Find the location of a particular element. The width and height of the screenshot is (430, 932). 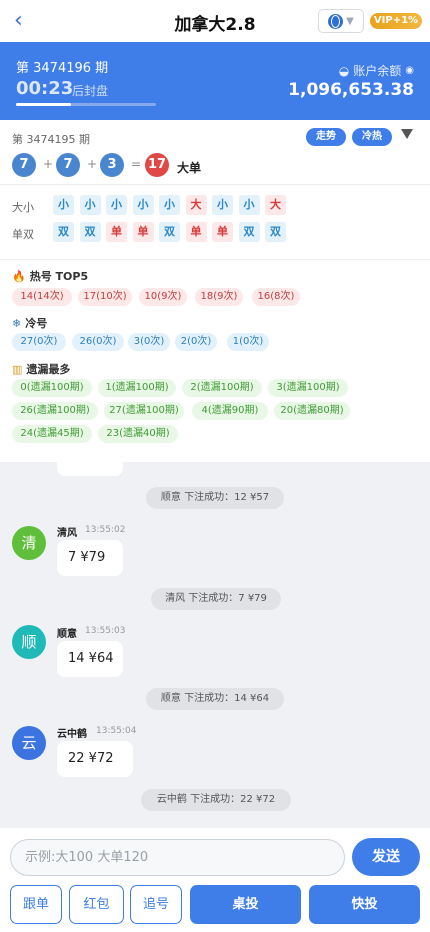

parity-row-label: 单双 is located at coordinates (23, 234).